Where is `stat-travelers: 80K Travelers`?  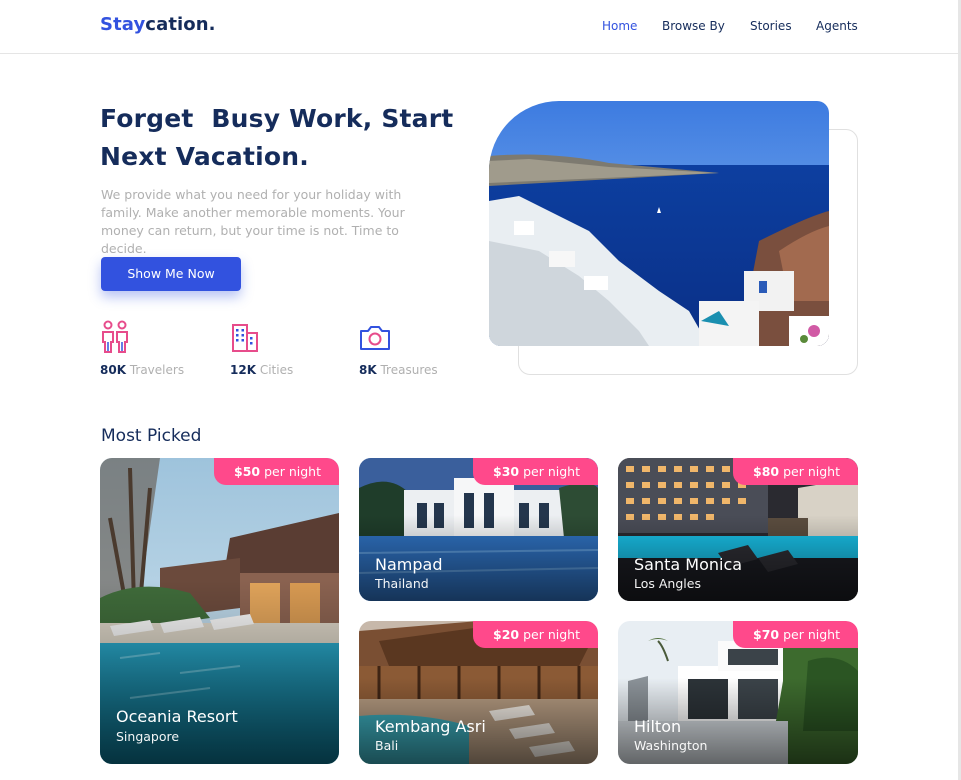 stat-travelers: 80K Travelers is located at coordinates (142, 348).